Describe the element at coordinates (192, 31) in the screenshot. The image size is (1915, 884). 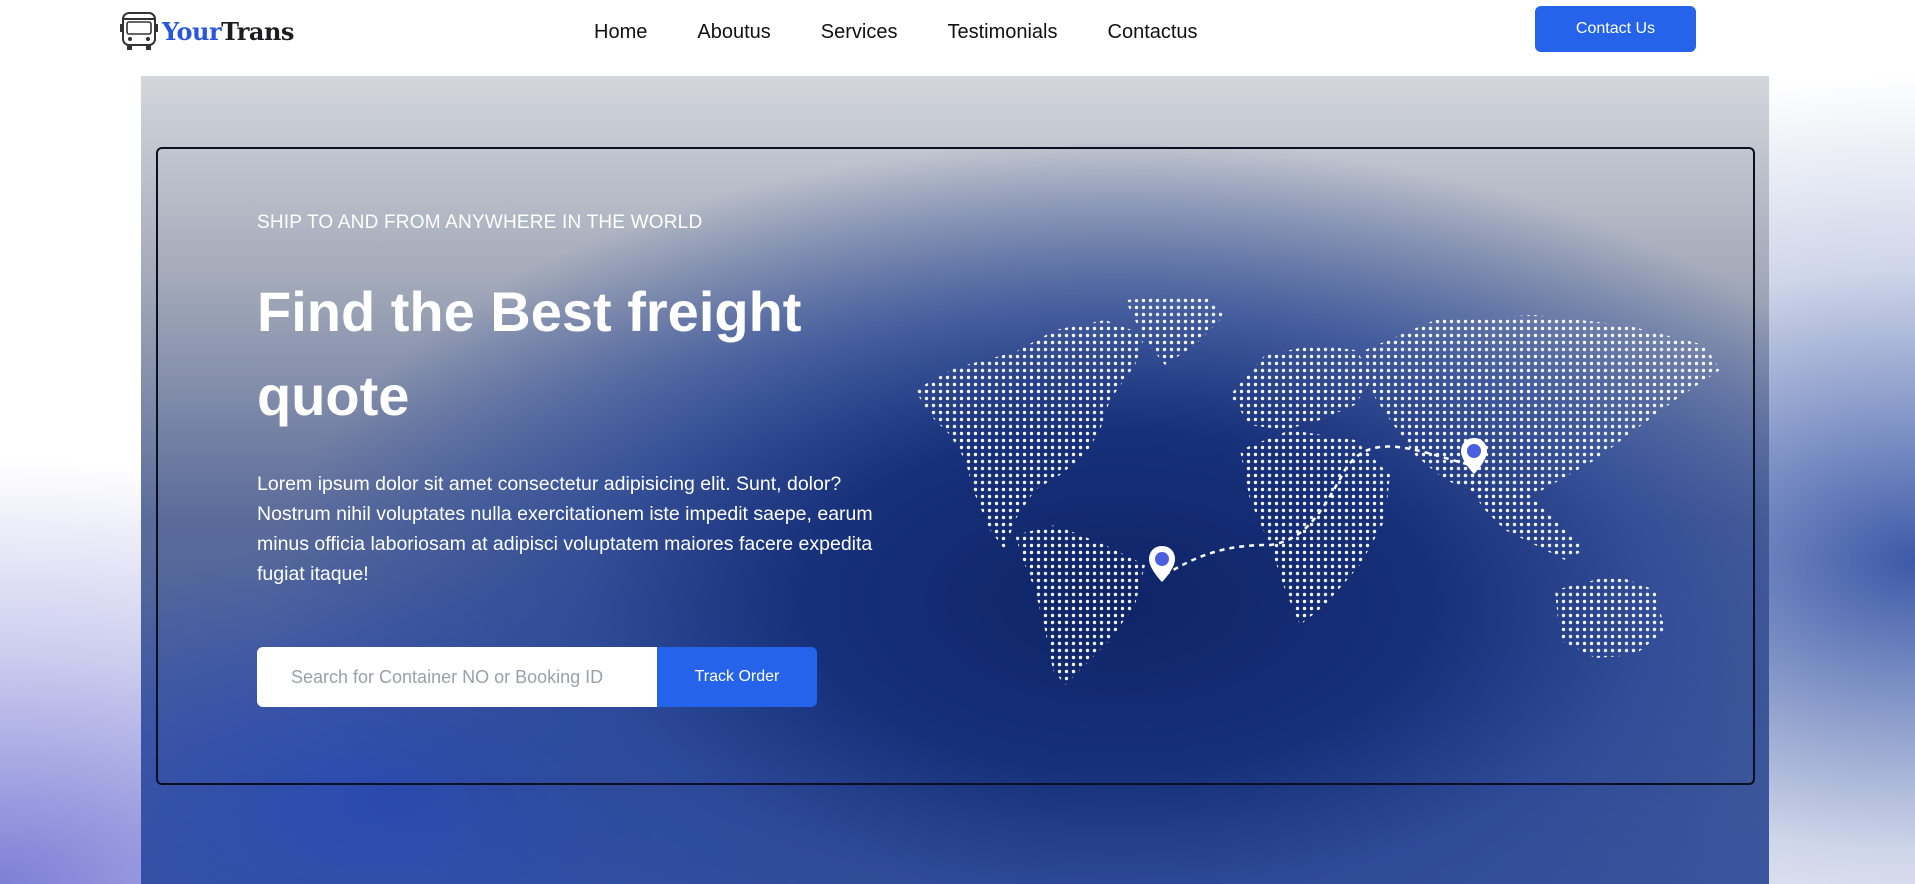
I see `brand-name-part1: Your` at that location.